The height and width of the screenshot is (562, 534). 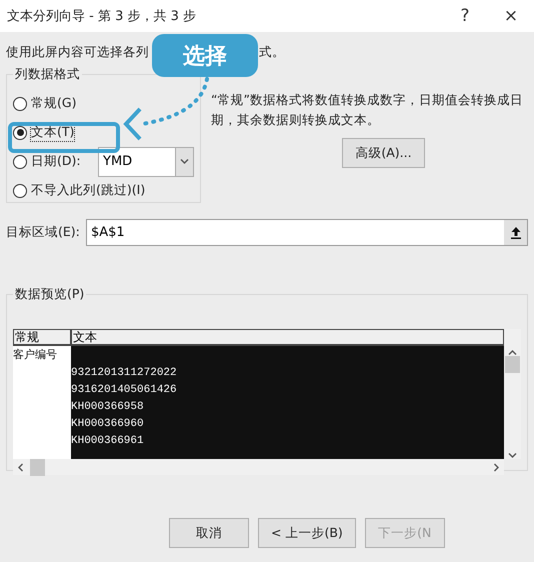 What do you see at coordinates (52, 132) in the screenshot?
I see `radio-label: 文本(T)` at bounding box center [52, 132].